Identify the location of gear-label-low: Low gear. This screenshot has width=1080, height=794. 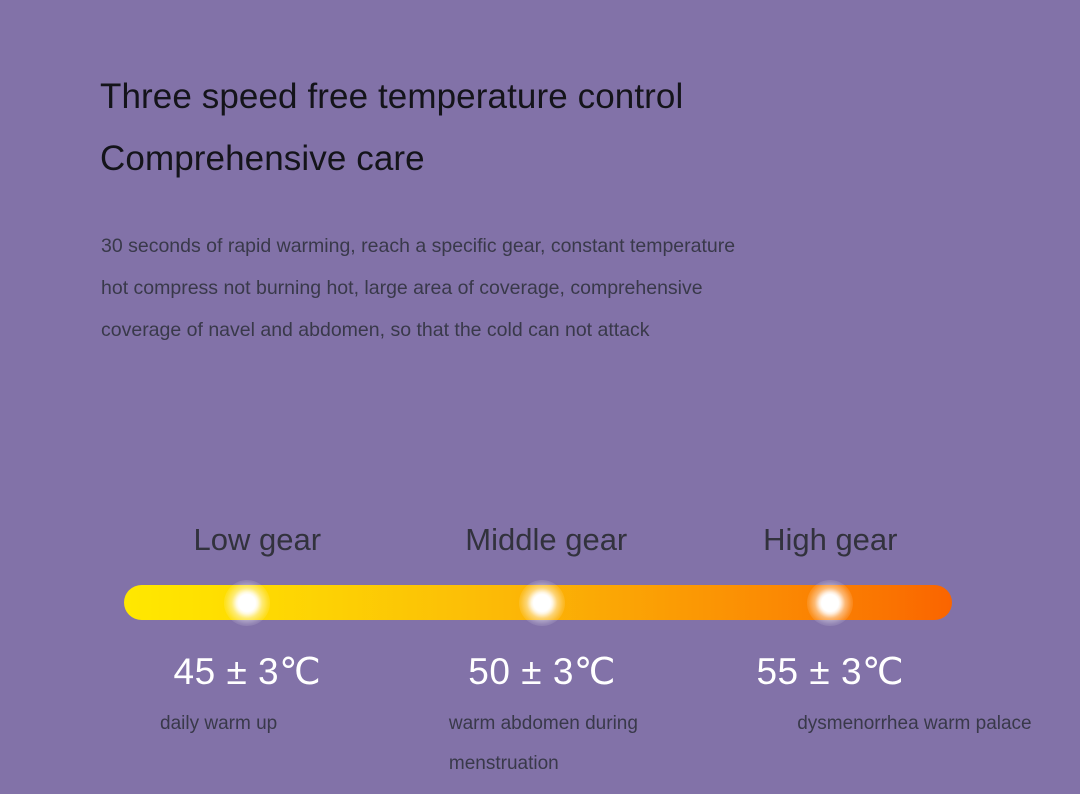
(257, 539).